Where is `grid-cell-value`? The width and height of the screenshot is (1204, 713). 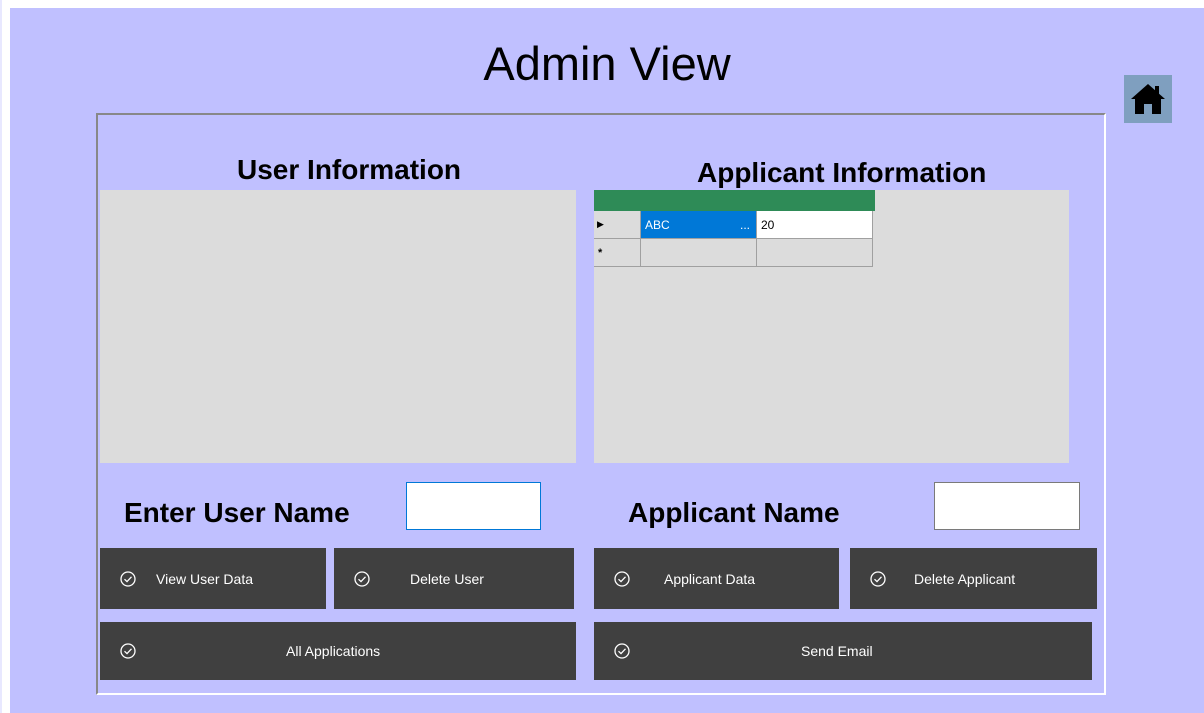 grid-cell-value is located at coordinates (815, 253).